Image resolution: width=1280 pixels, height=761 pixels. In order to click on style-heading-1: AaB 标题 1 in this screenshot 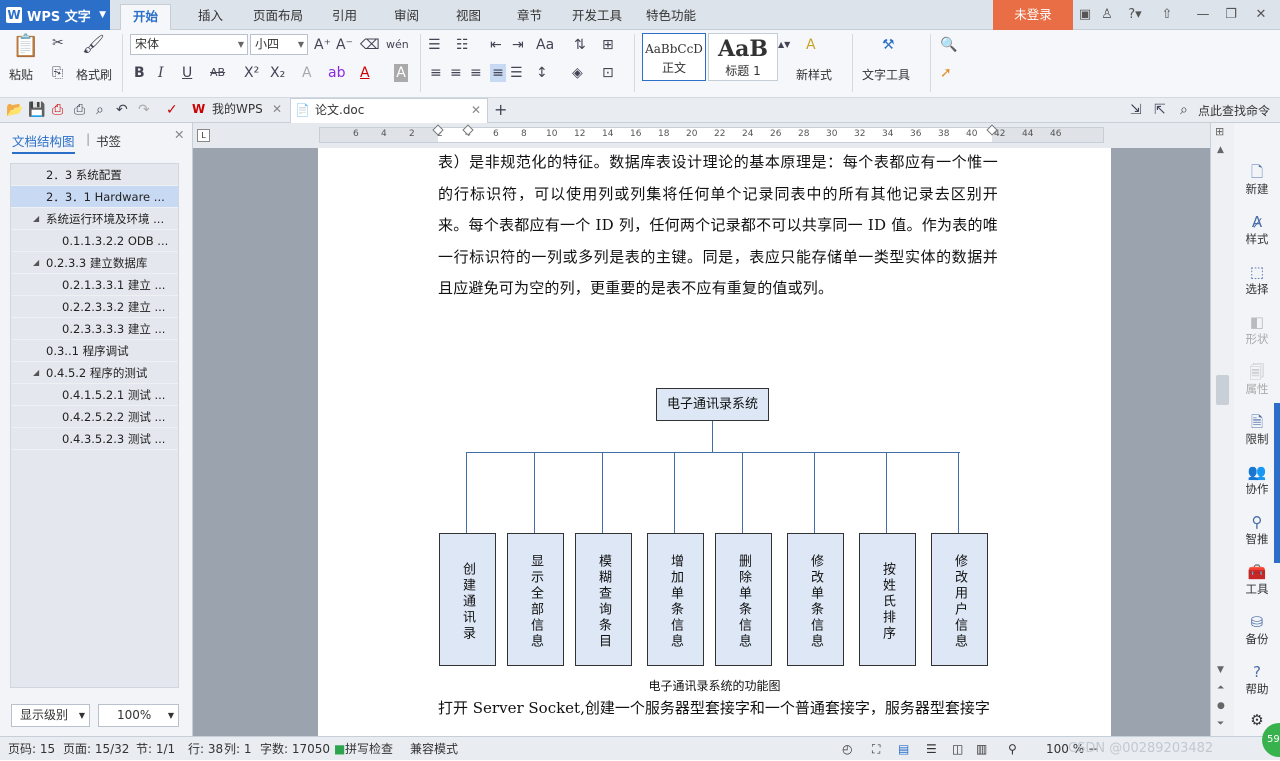, I will do `click(743, 57)`.